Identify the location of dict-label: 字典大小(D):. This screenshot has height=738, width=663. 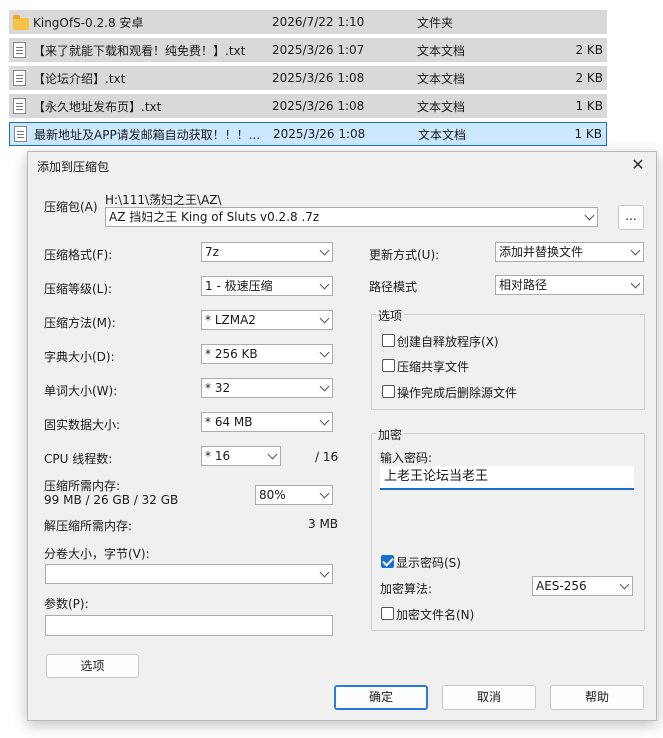
(79, 357).